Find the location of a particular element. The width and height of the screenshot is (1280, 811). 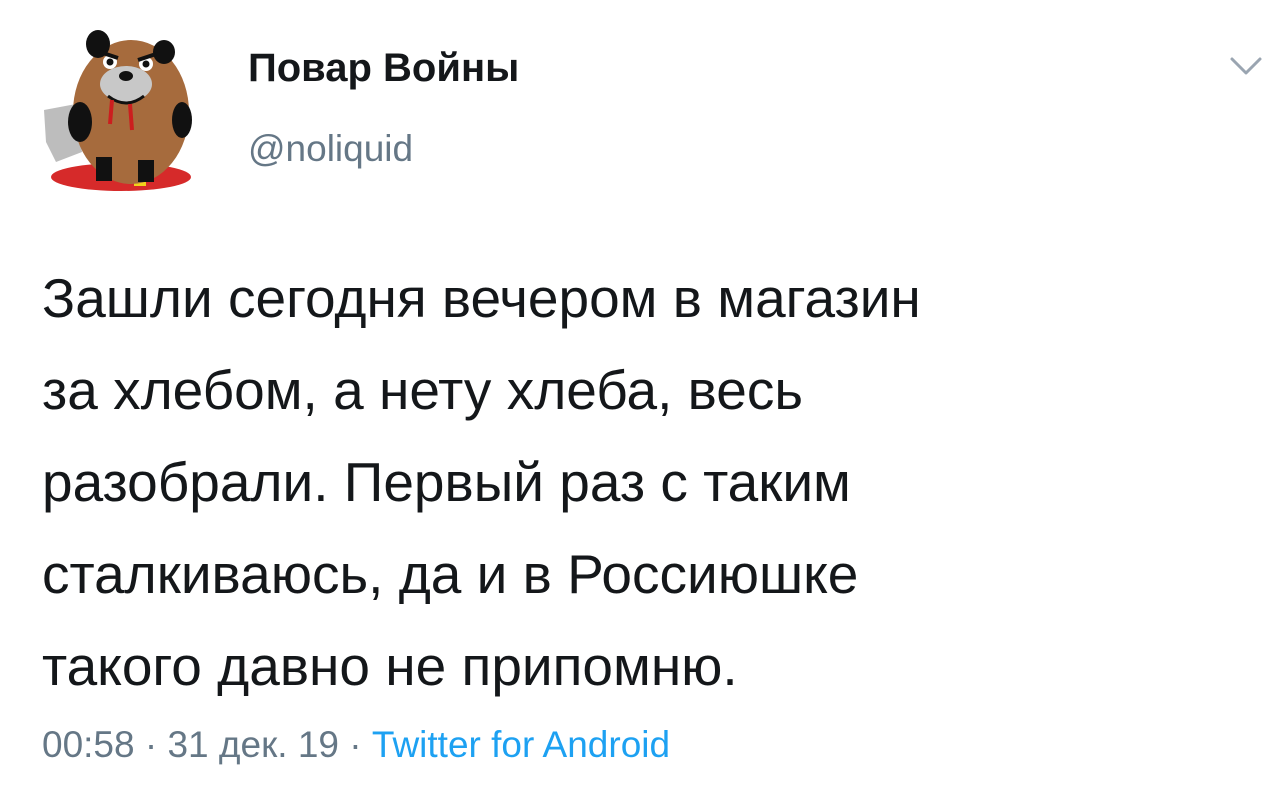

tweet-menu-button is located at coordinates (1246, 66).